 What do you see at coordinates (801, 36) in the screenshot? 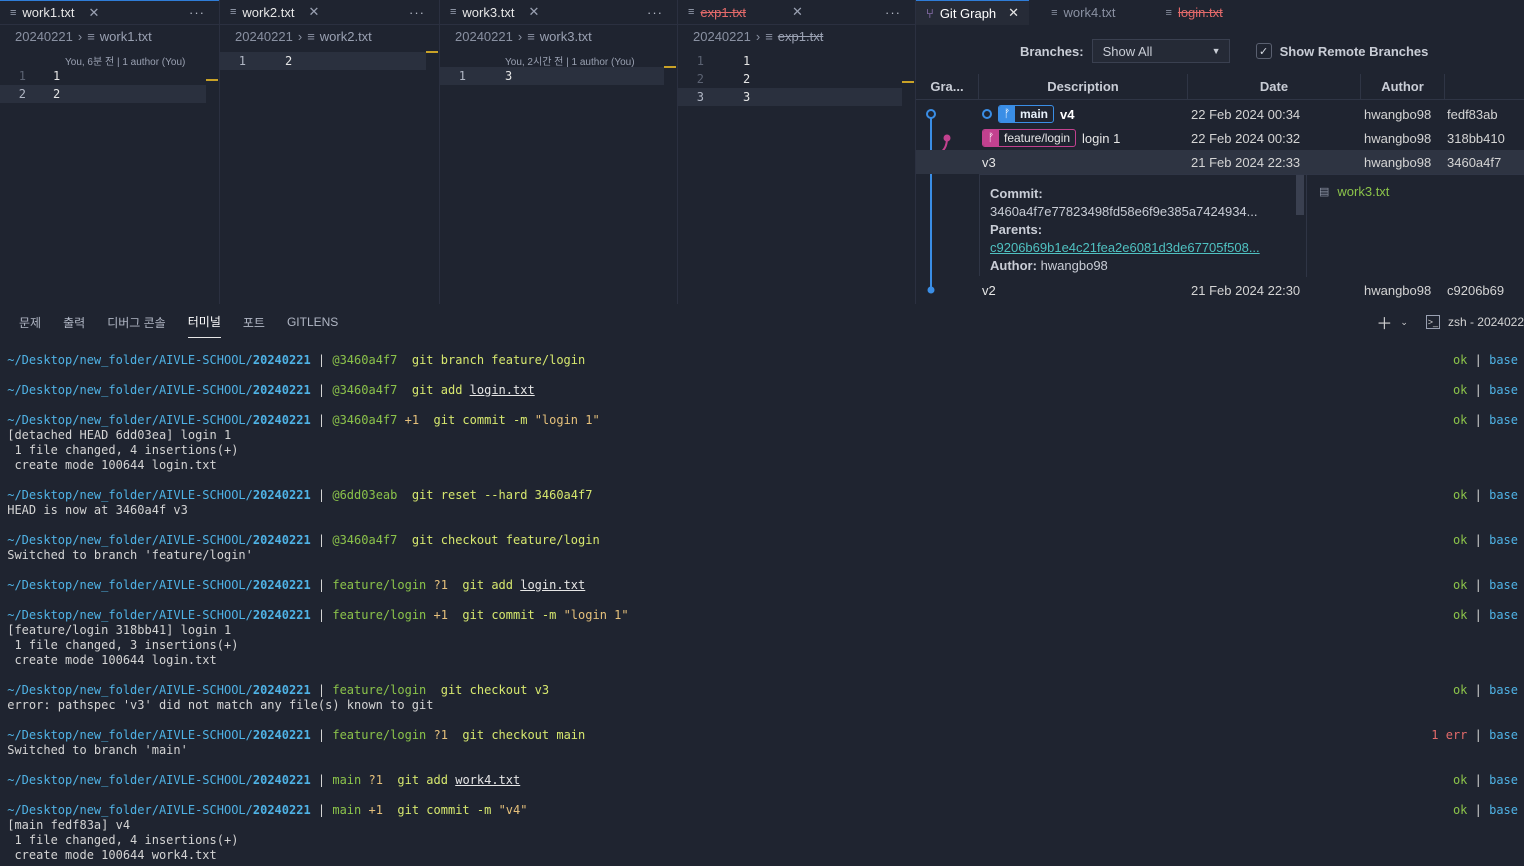
I see `breadcrumb-file: exp1.txt` at bounding box center [801, 36].